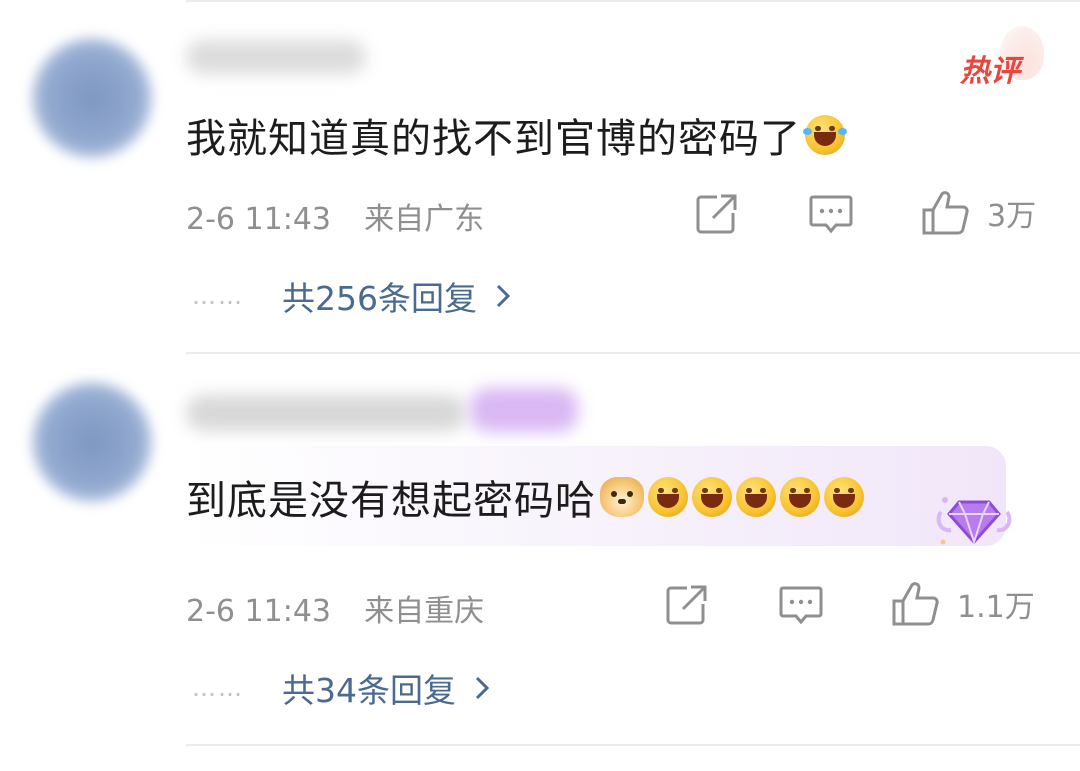 This screenshot has height=771, width=1080. What do you see at coordinates (978, 213) in the screenshot?
I see `like-button: 3万` at bounding box center [978, 213].